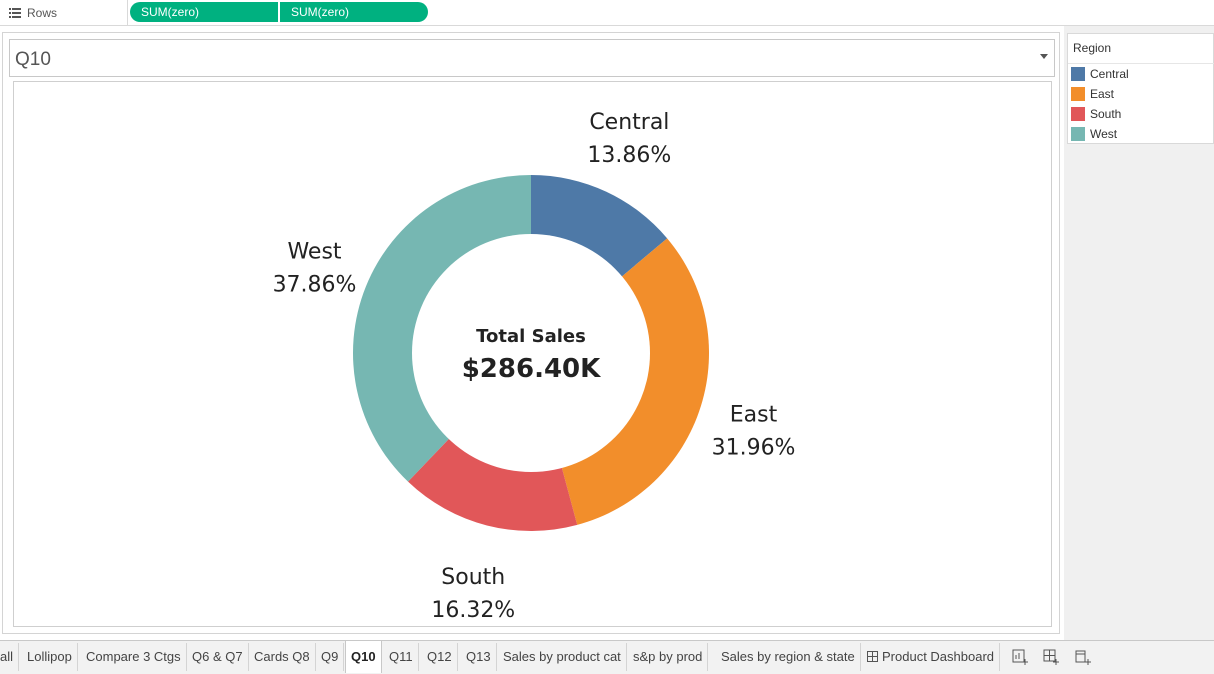  I want to click on slice-label-percent: 31.96%, so click(754, 448).